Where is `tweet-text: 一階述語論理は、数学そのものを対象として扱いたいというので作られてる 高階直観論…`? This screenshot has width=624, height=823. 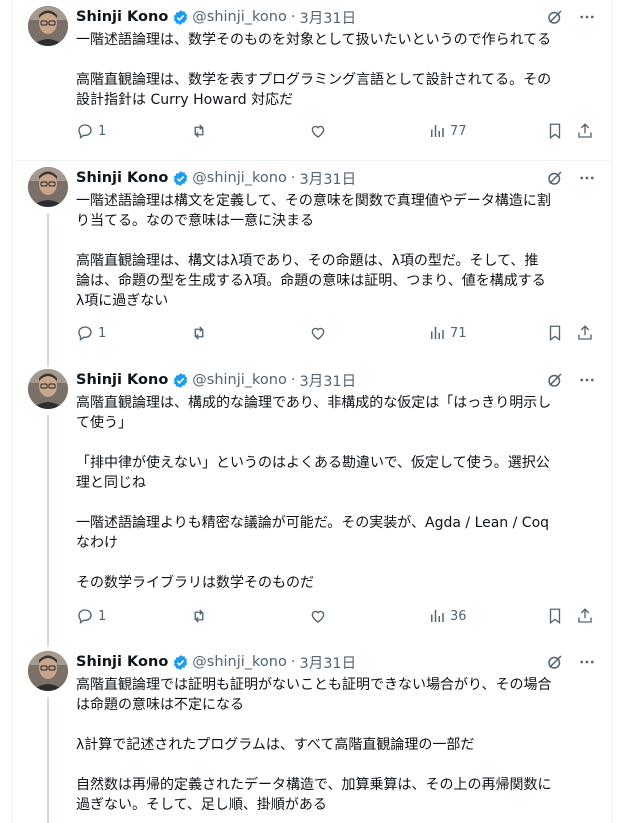
tweet-text: 一階述語論理は、数学そのものを対象として扱いたいというので作られてる 高階直観論… is located at coordinates (314, 70).